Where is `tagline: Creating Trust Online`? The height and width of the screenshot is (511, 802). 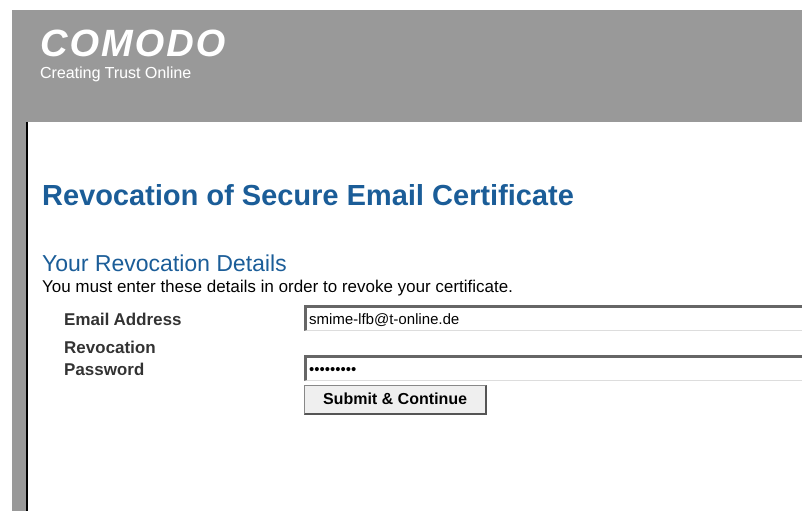 tagline: Creating Trust Online is located at coordinates (116, 74).